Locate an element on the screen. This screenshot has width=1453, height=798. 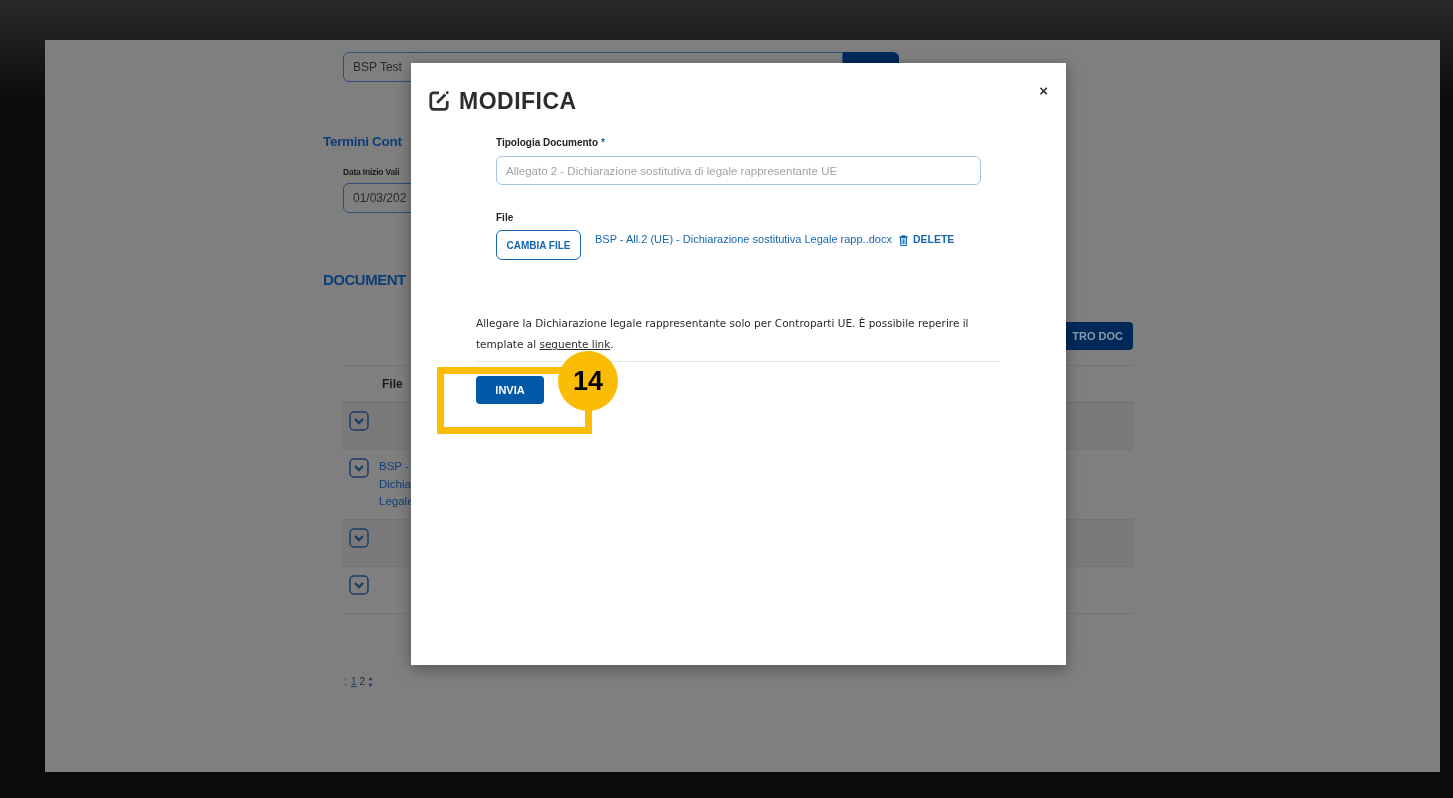
section-title: Termini Cont is located at coordinates (362, 141).